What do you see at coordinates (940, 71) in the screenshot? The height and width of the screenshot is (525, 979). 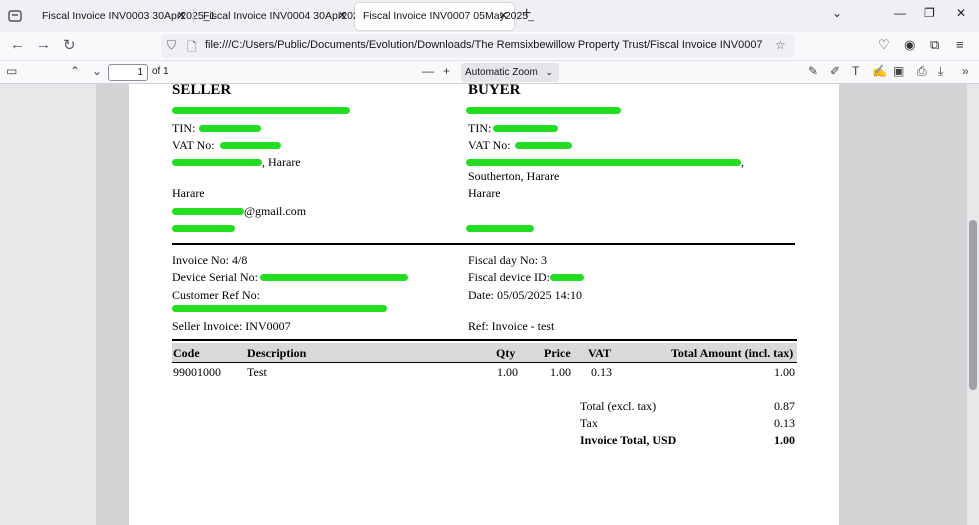 I see `save-icon: ⤓` at bounding box center [940, 71].